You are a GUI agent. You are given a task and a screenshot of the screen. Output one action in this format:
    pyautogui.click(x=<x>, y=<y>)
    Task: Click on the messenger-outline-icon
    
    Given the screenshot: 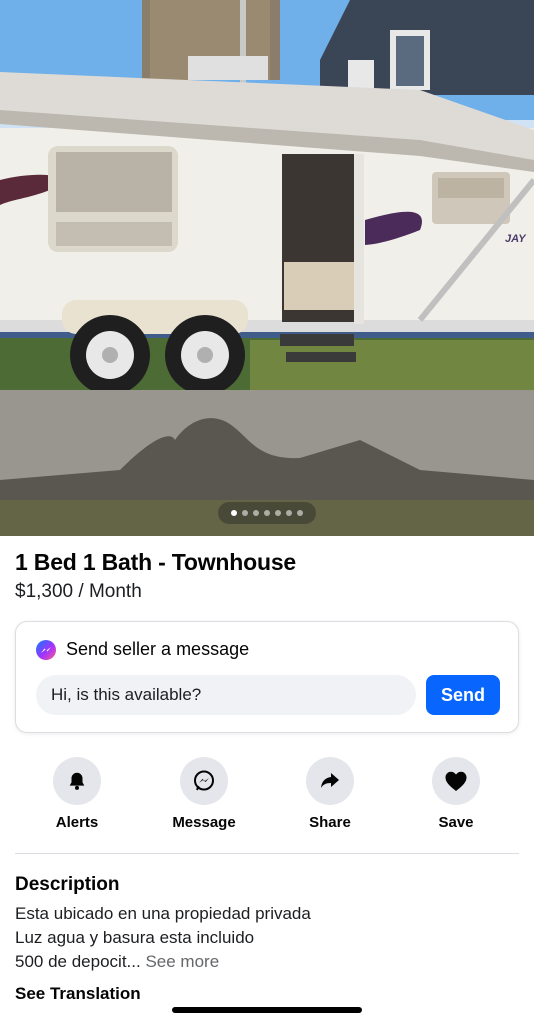 What is the action you would take?
    pyautogui.click(x=204, y=781)
    